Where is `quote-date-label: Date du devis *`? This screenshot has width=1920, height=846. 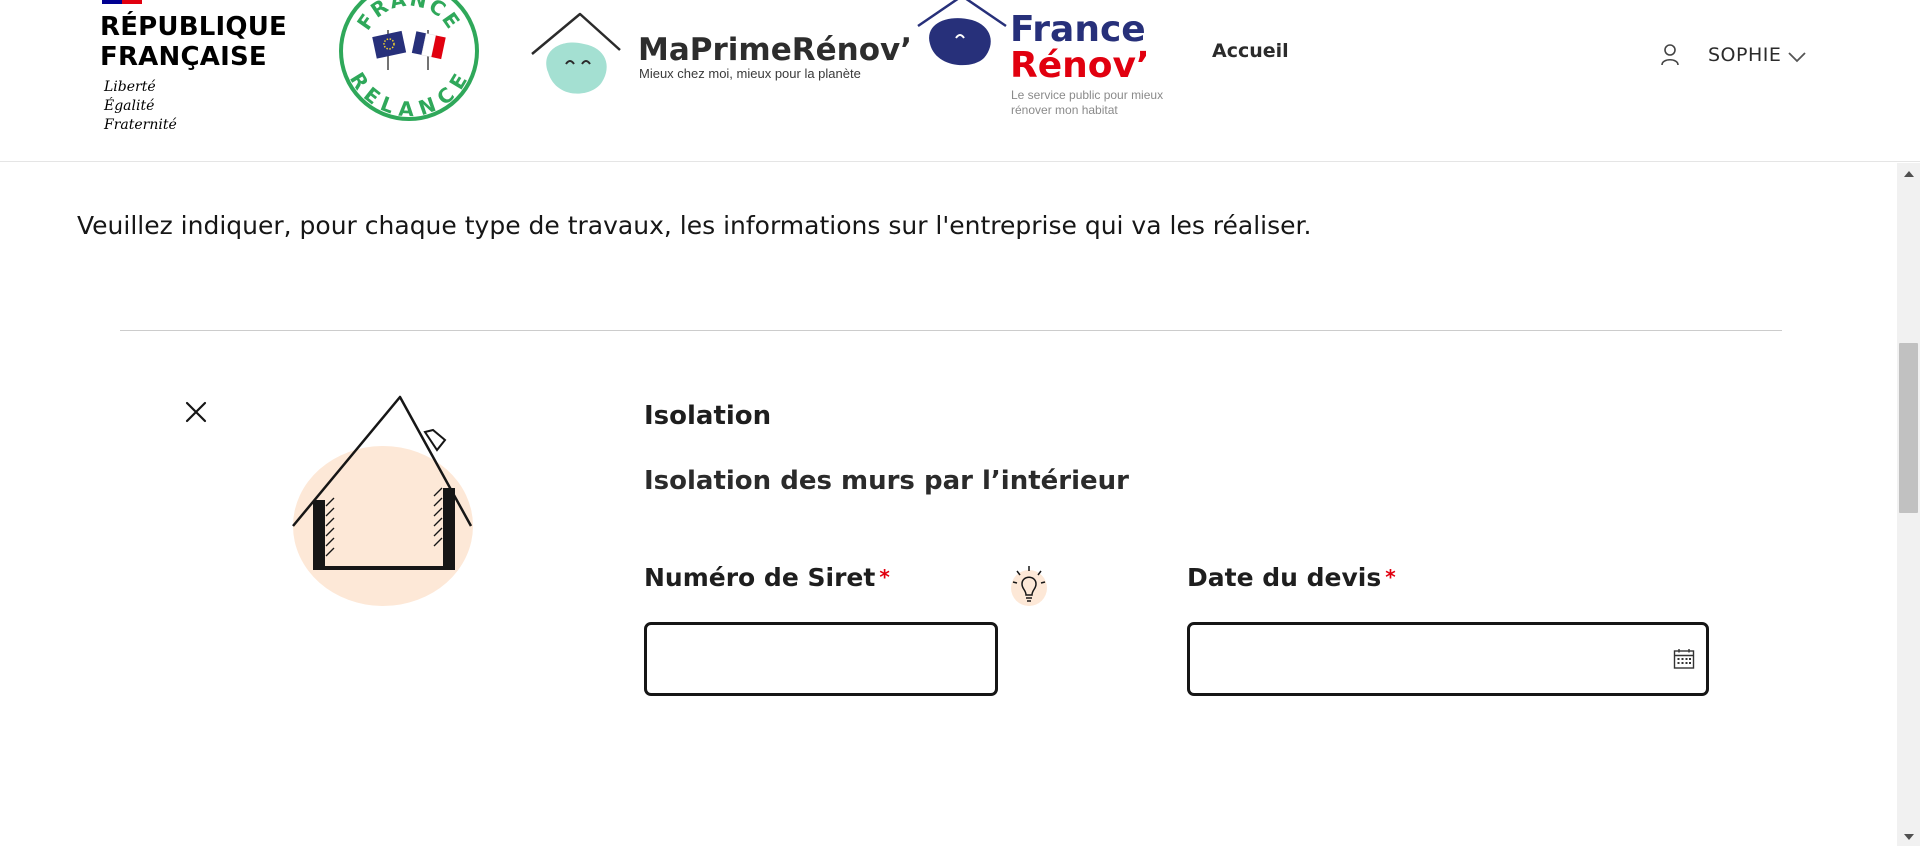 quote-date-label: Date du devis * is located at coordinates (1291, 577).